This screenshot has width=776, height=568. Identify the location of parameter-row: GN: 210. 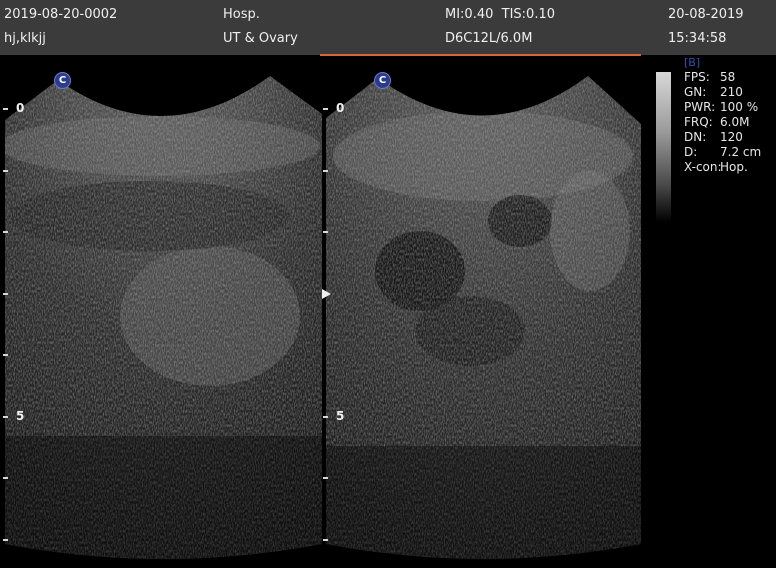
(713, 92).